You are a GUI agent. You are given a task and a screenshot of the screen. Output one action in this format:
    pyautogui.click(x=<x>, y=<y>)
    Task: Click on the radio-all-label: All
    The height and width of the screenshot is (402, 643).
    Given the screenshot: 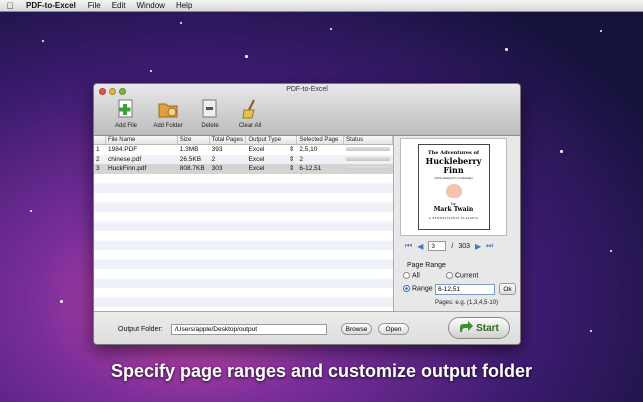 What is the action you would take?
    pyautogui.click(x=416, y=276)
    